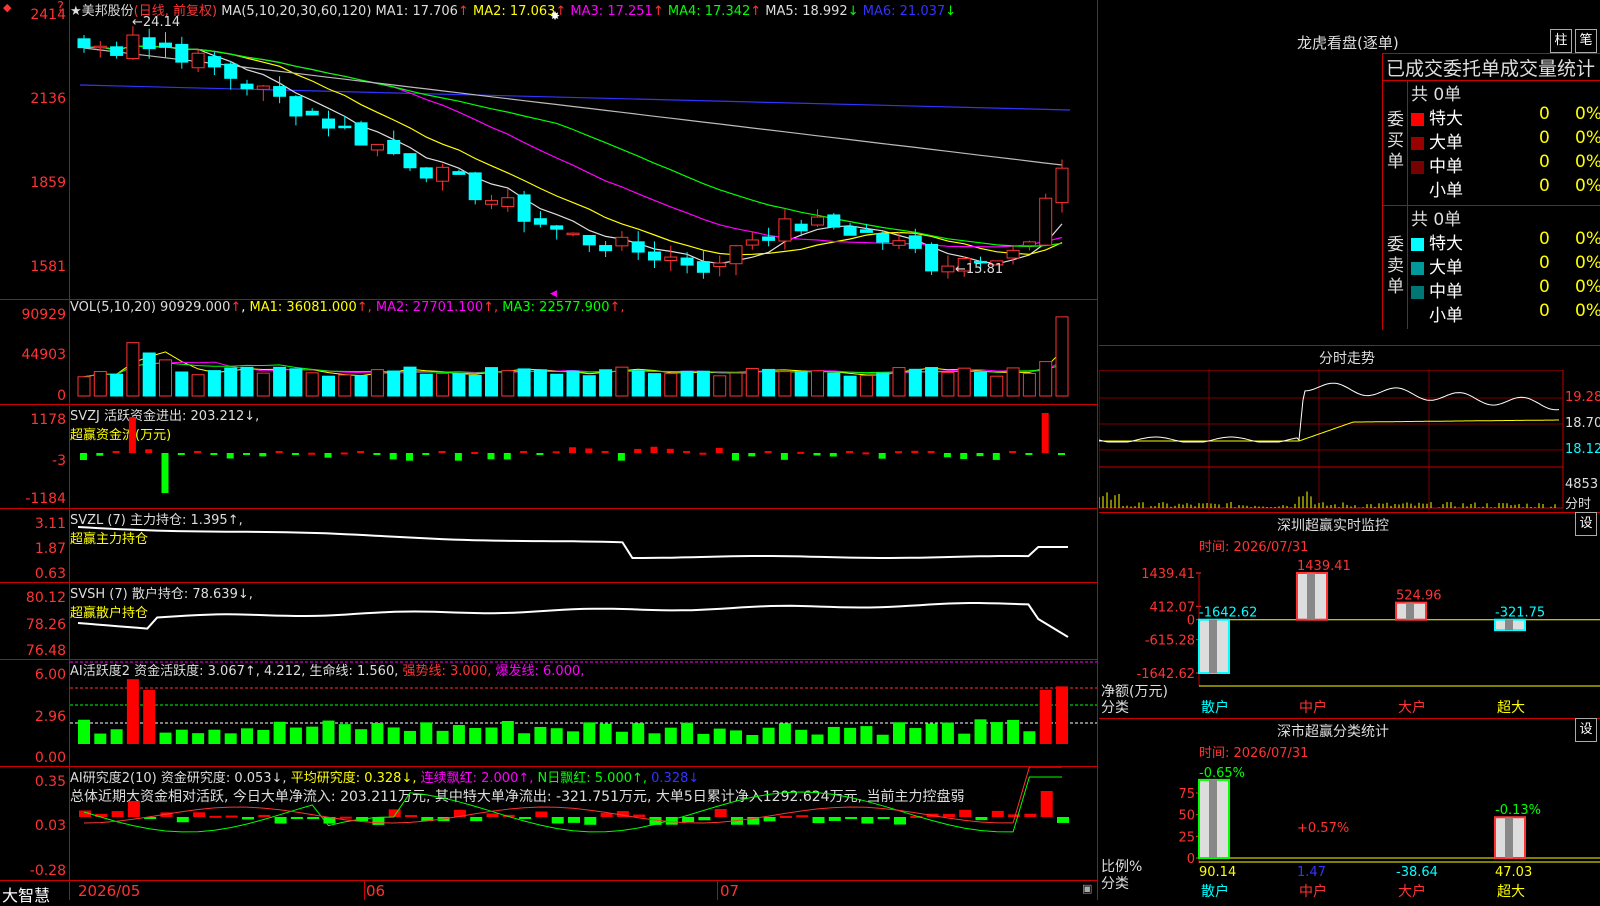 Image resolution: width=1600 pixels, height=906 pixels. Describe the element at coordinates (555, 16) in the screenshot. I see `marker-icon: ✸` at that location.